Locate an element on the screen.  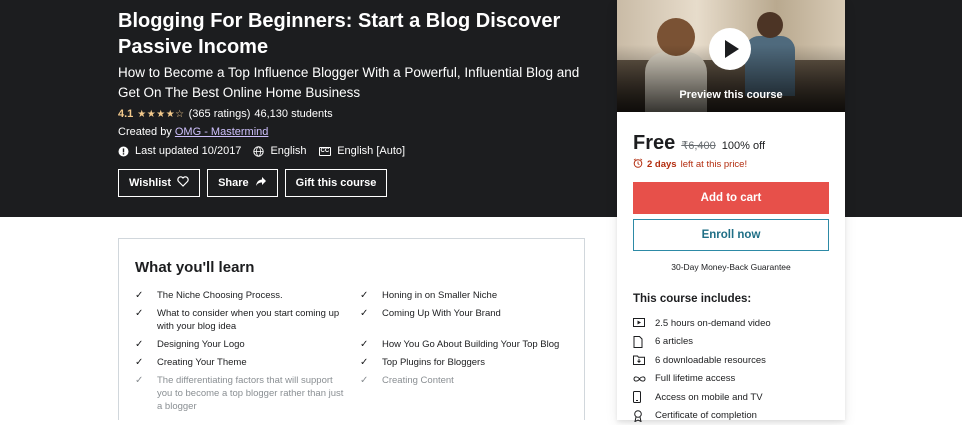
learn-item: ✓Creating Content is located at coordinates (460, 380).